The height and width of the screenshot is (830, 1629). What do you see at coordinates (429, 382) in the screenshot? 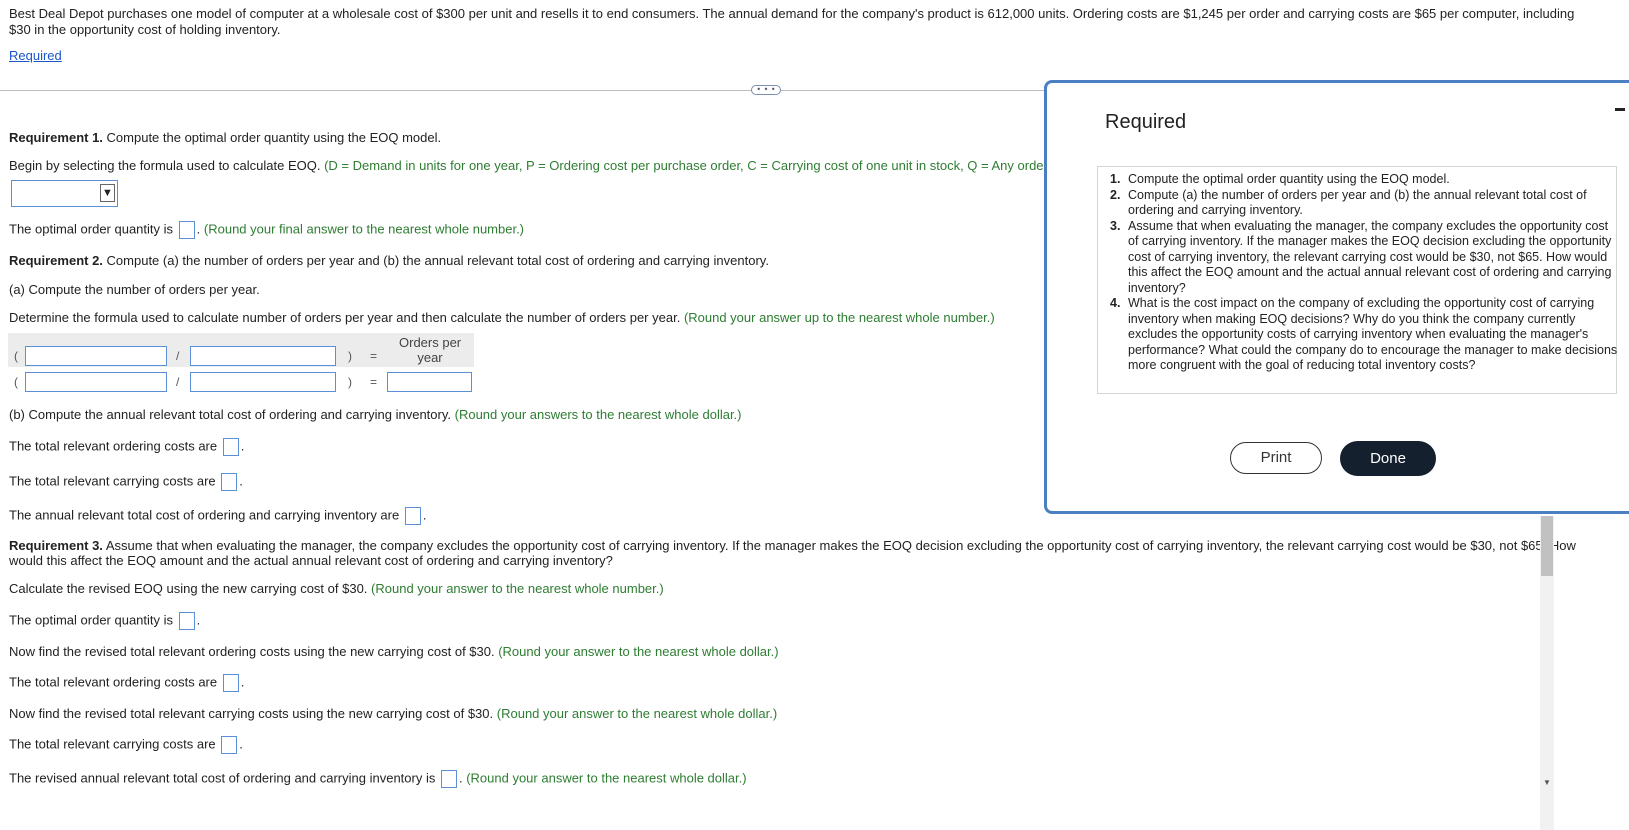
I see `orders-per-year-input` at bounding box center [429, 382].